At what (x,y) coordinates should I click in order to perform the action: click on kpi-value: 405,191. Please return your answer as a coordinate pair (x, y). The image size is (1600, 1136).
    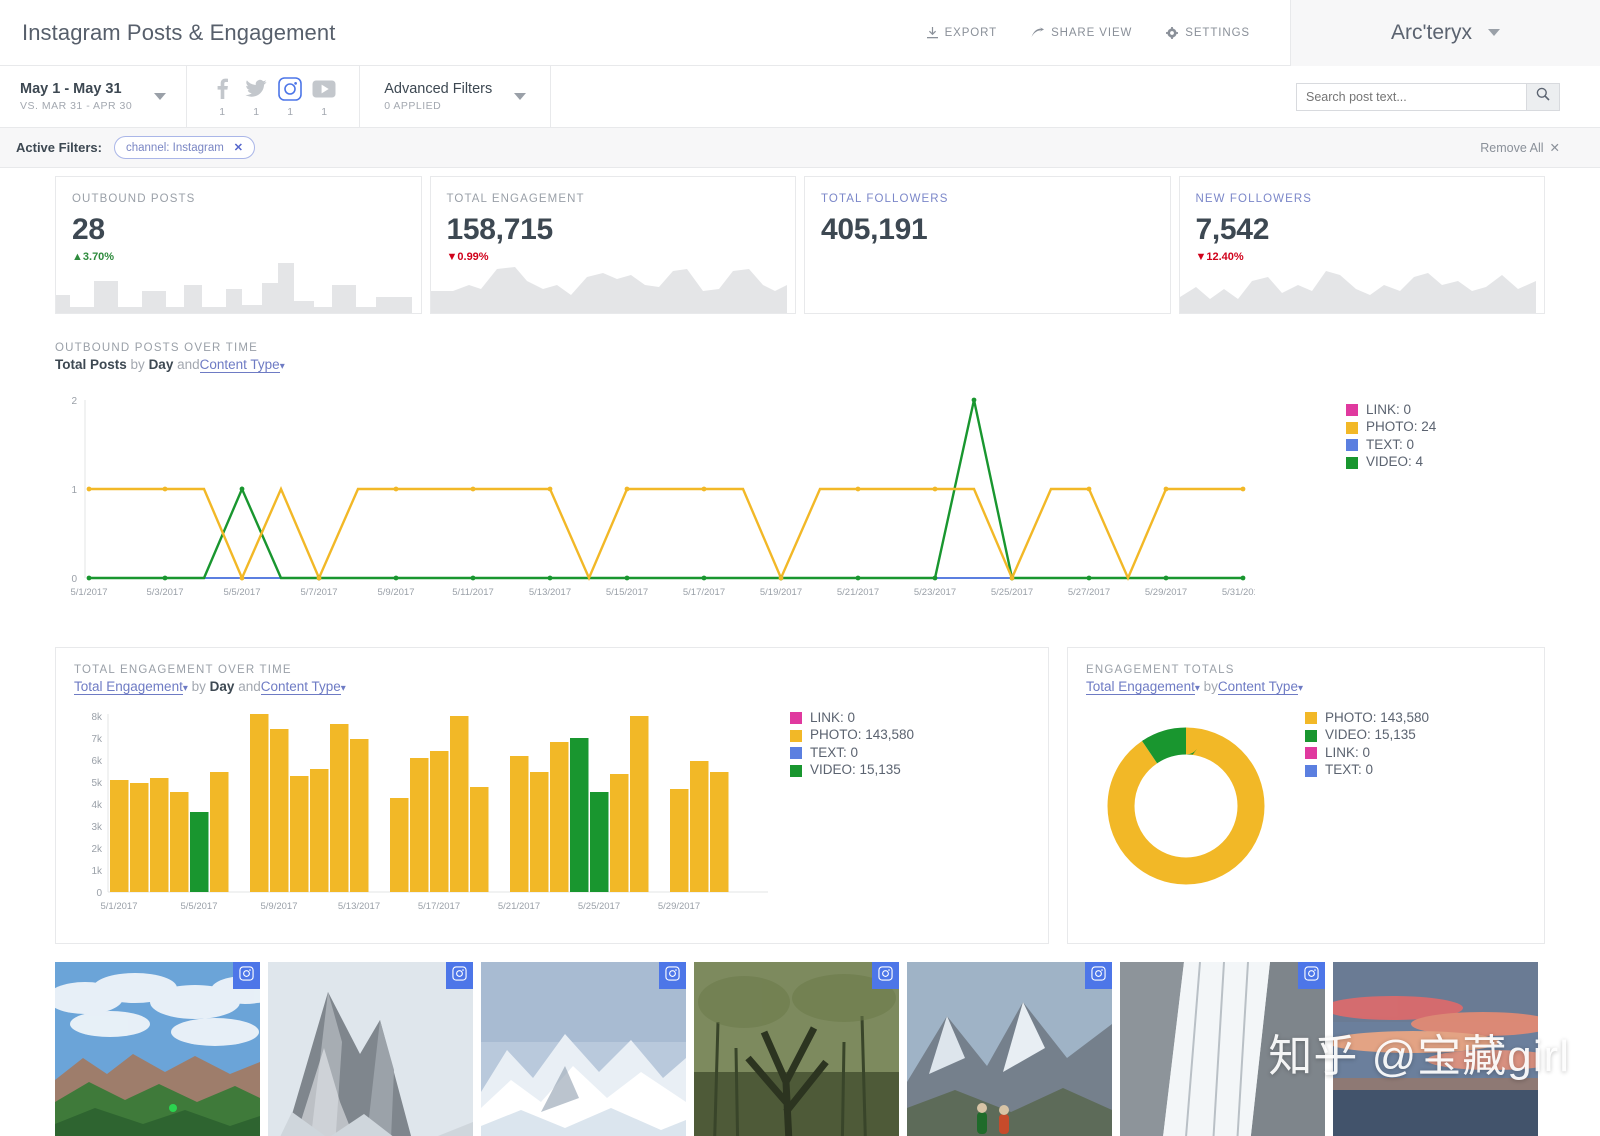
    Looking at the image, I should click on (874, 229).